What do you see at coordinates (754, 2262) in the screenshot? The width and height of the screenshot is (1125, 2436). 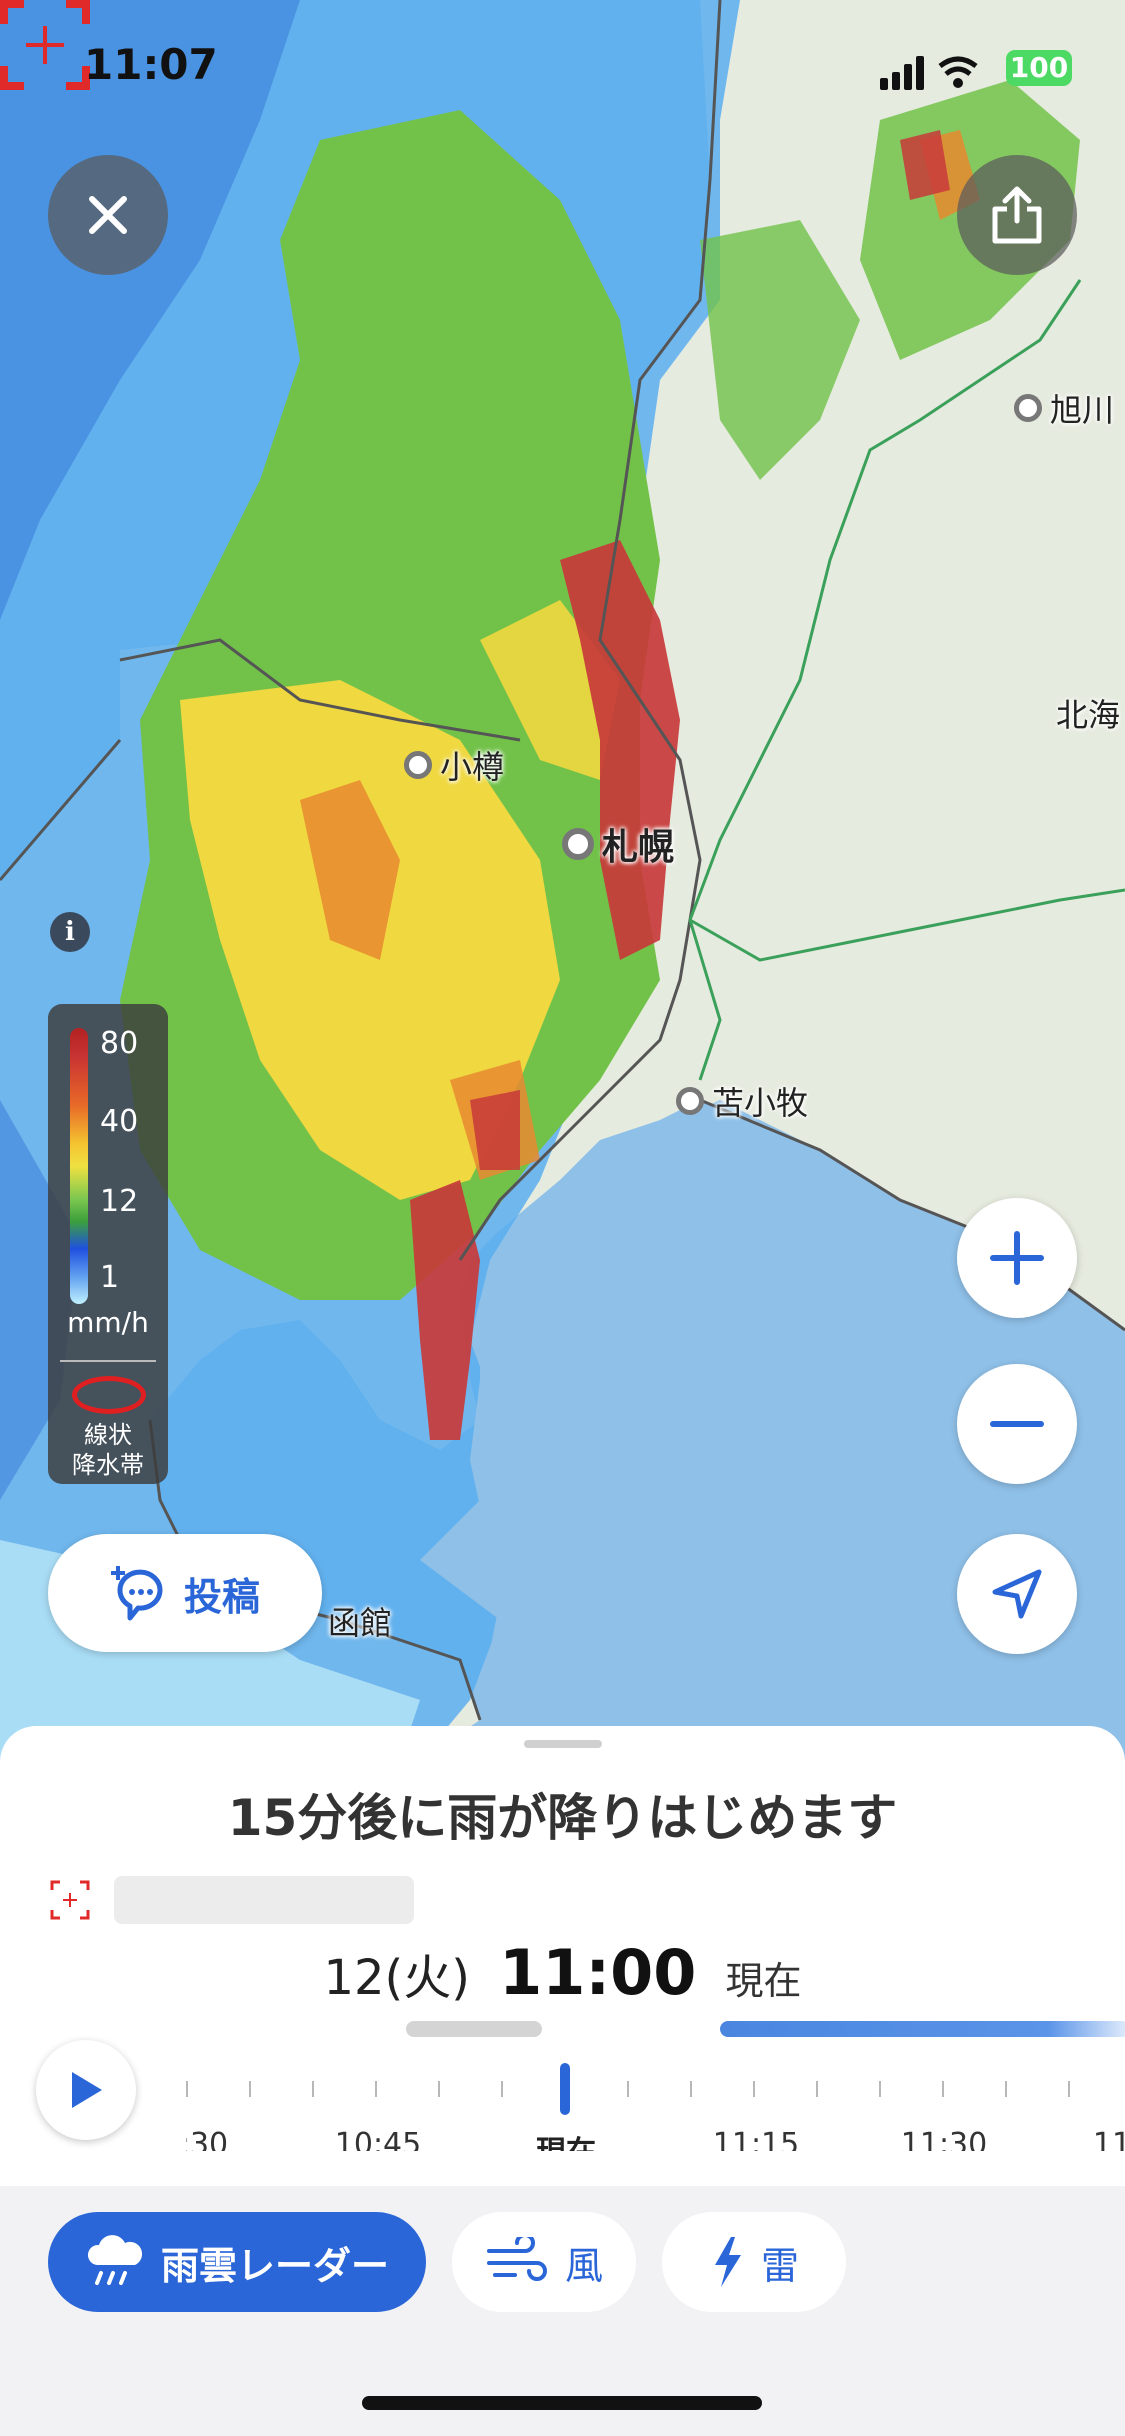 I see `tab-thunder: 雷` at bounding box center [754, 2262].